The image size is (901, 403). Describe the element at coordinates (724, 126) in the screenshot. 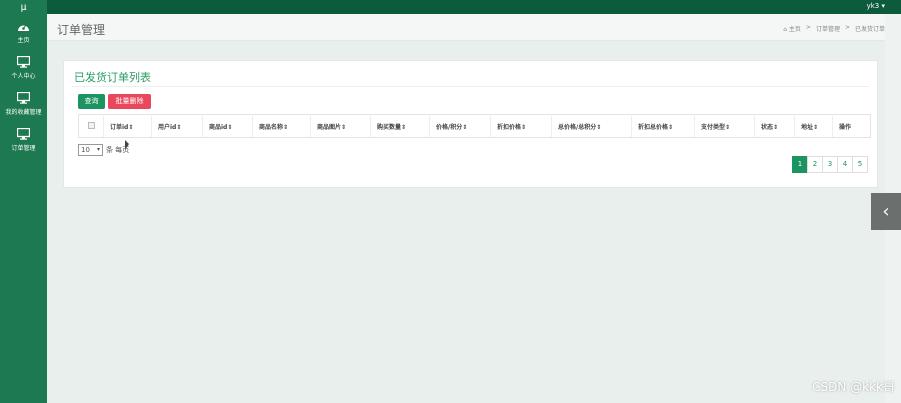

I see `column-header: 支付类型⇕` at that location.